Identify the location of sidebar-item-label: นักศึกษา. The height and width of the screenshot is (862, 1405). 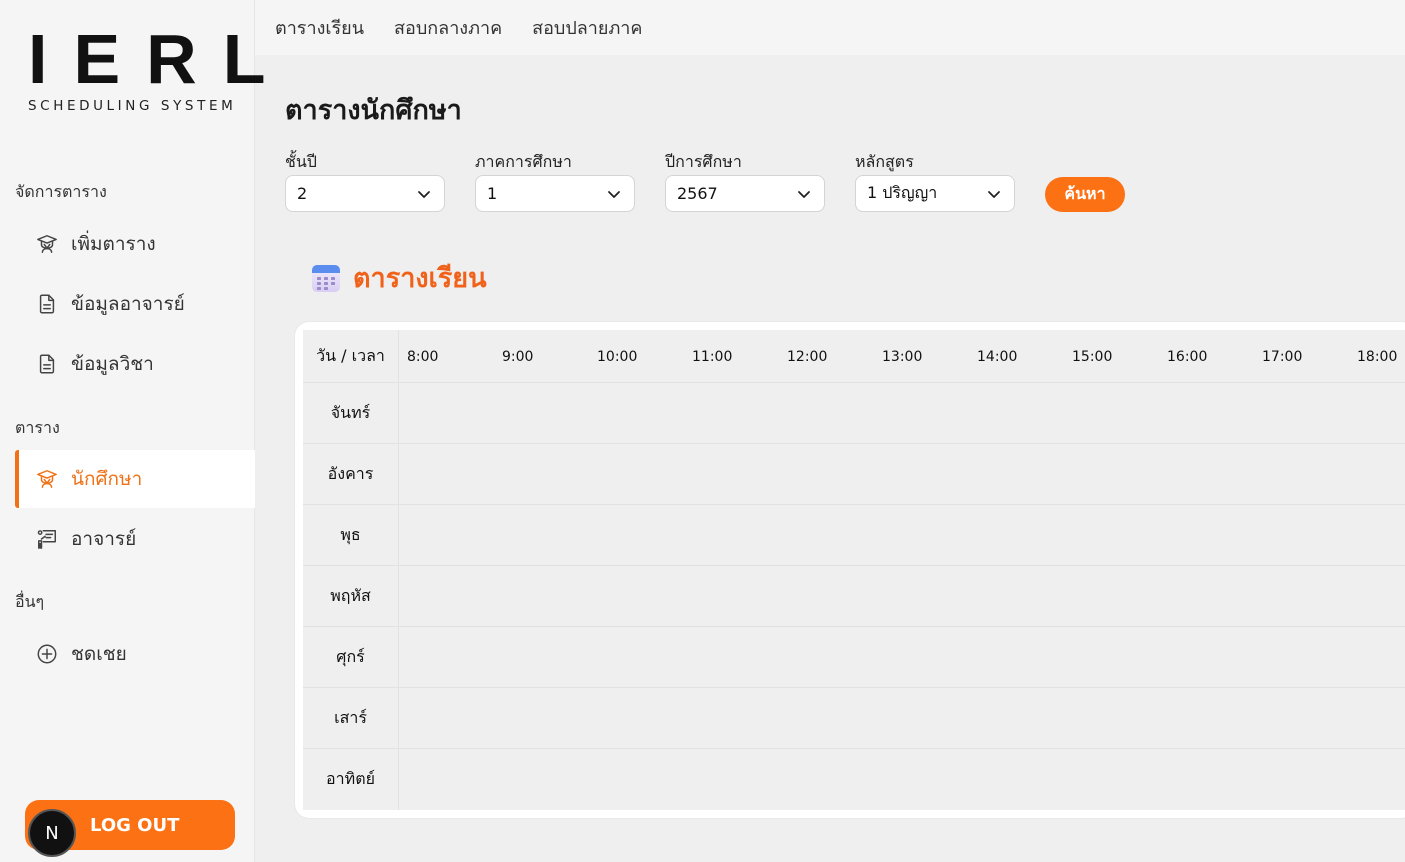
(107, 479).